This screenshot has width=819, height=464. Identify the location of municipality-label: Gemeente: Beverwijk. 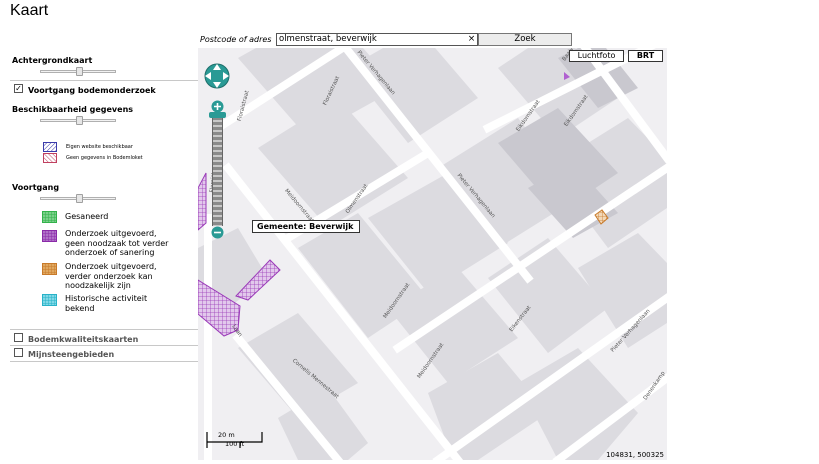
(306, 226).